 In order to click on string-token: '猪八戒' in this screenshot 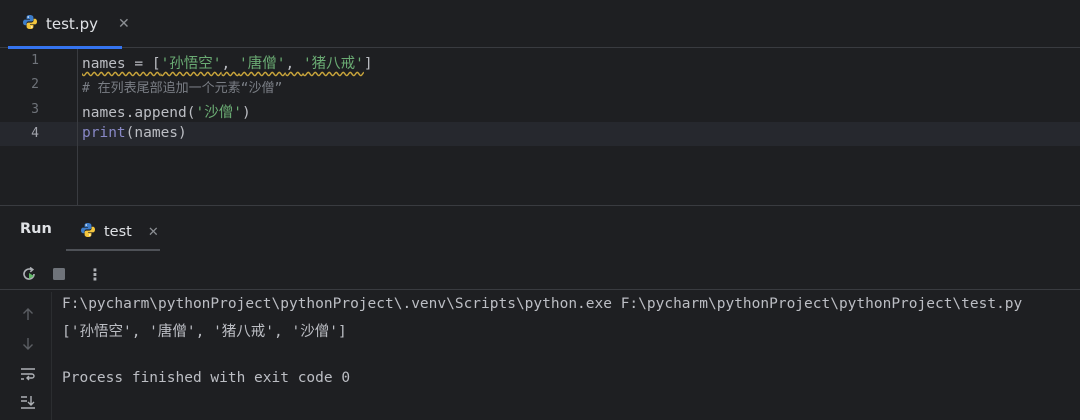, I will do `click(333, 64)`.